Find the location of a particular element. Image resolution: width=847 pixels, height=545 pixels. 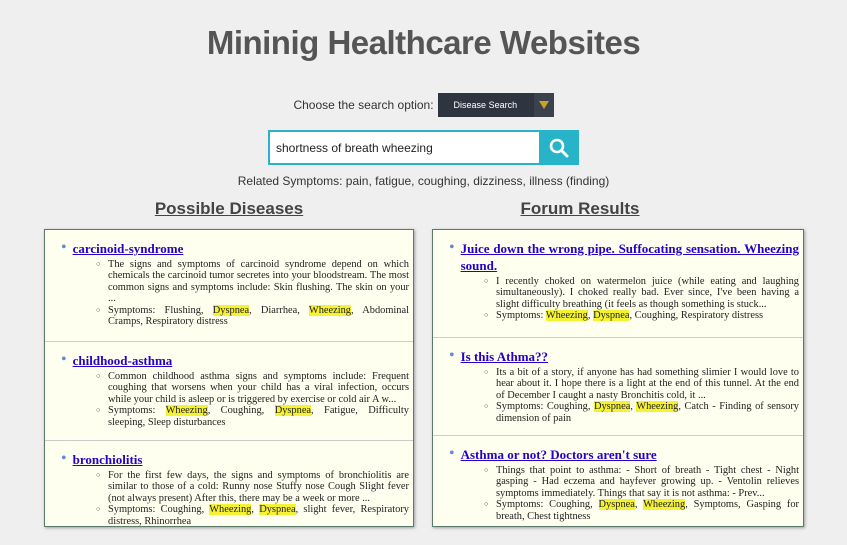

forum-link: Is this Athma?? is located at coordinates (504, 356).